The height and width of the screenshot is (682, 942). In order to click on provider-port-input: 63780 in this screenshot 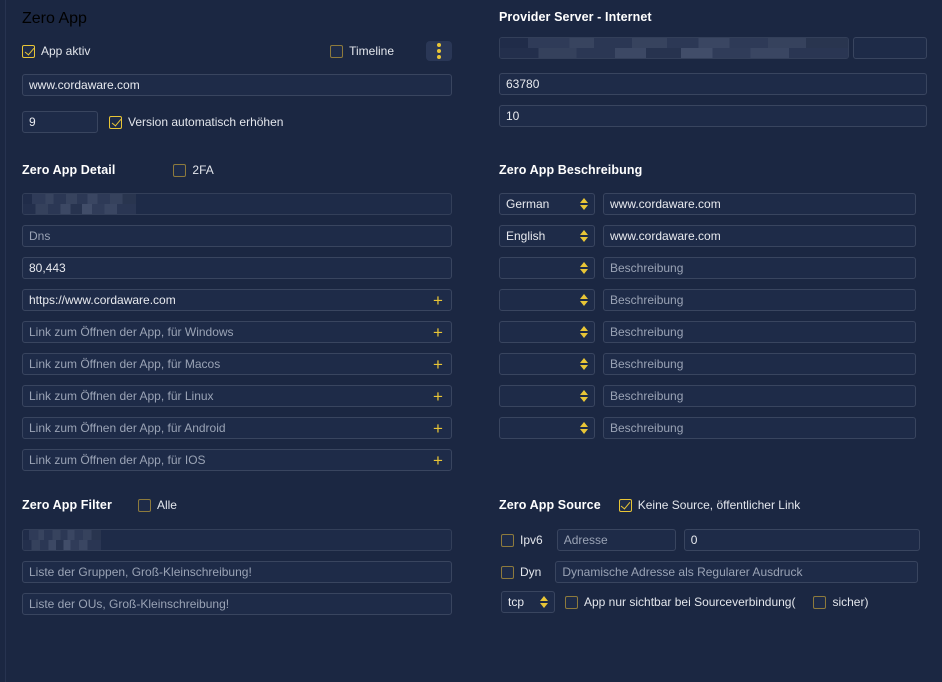, I will do `click(713, 84)`.